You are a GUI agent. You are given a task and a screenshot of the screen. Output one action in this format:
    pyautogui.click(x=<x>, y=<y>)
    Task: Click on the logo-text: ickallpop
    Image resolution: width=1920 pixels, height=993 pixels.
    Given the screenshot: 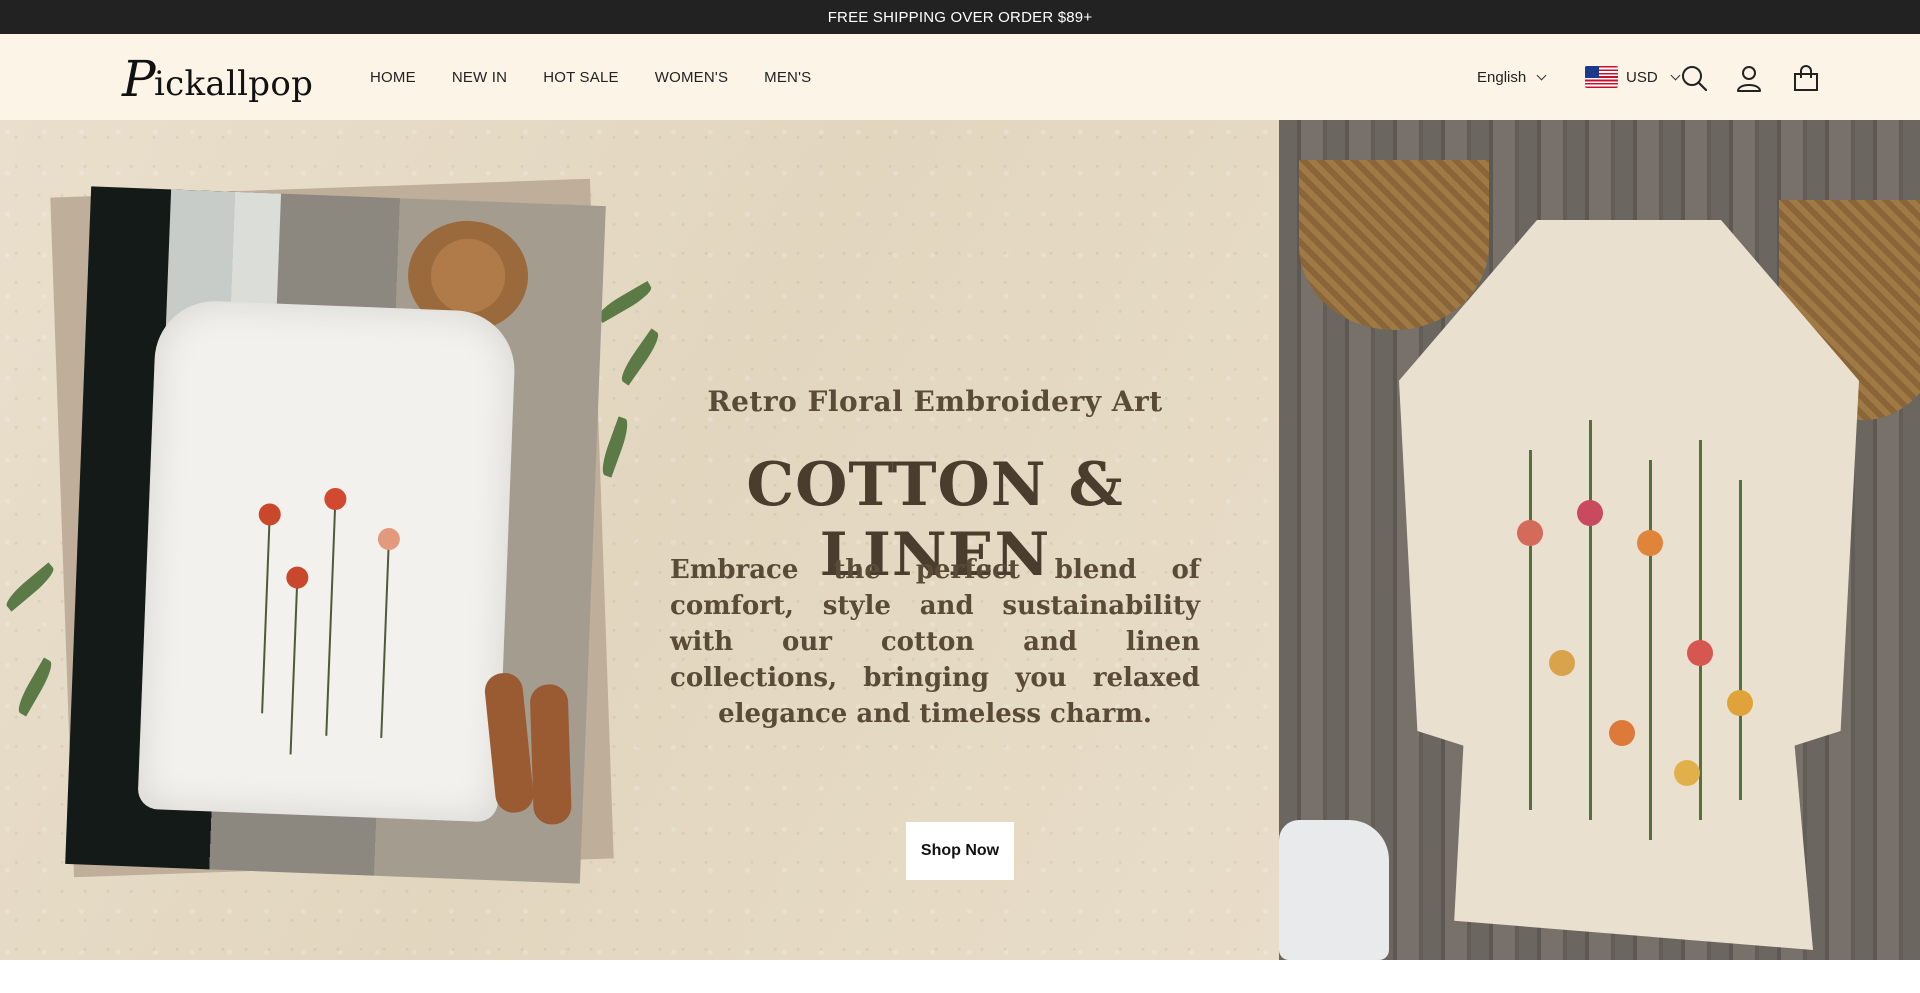 What is the action you would take?
    pyautogui.click(x=233, y=84)
    